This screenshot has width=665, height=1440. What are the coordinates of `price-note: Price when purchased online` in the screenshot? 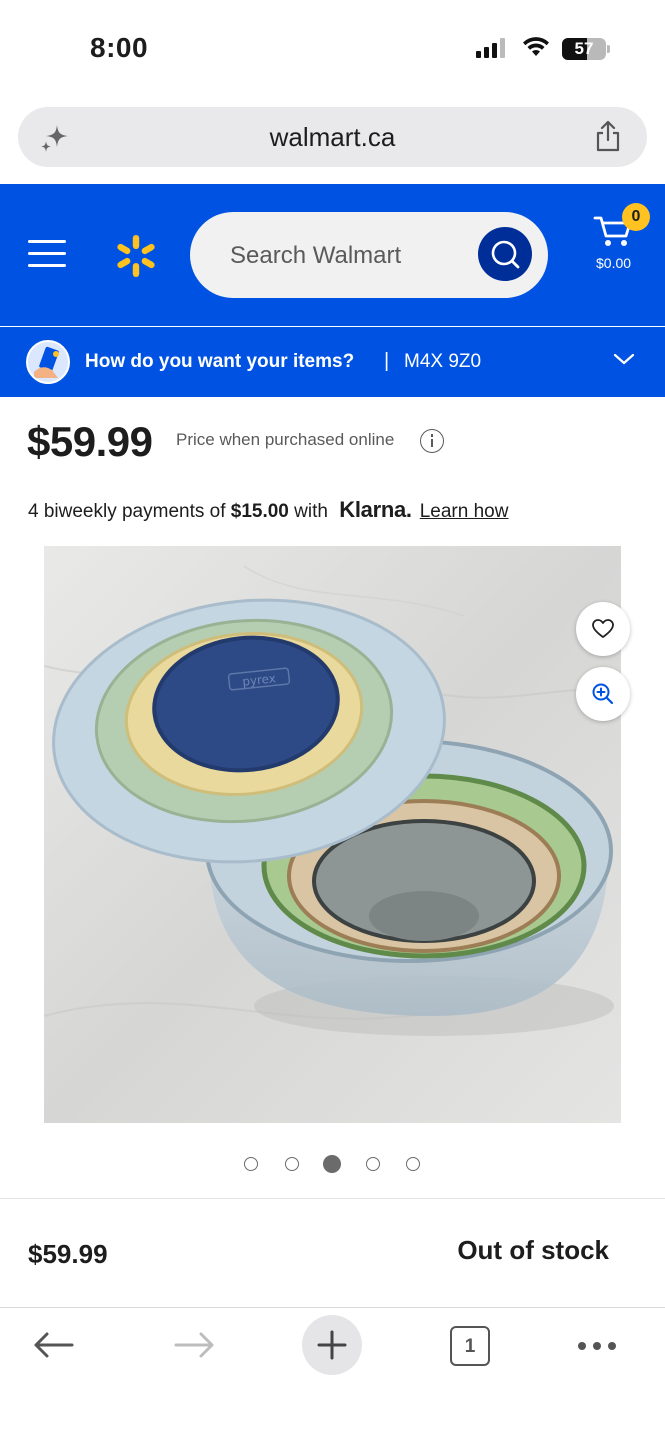 It's located at (285, 439).